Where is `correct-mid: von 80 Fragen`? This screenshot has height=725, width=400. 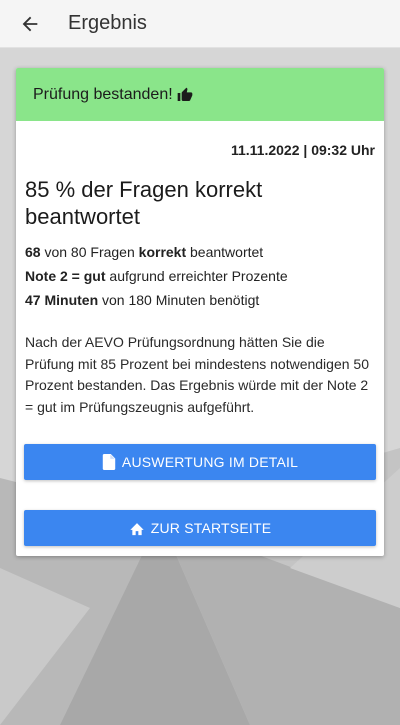 correct-mid: von 80 Fragen is located at coordinates (89, 252).